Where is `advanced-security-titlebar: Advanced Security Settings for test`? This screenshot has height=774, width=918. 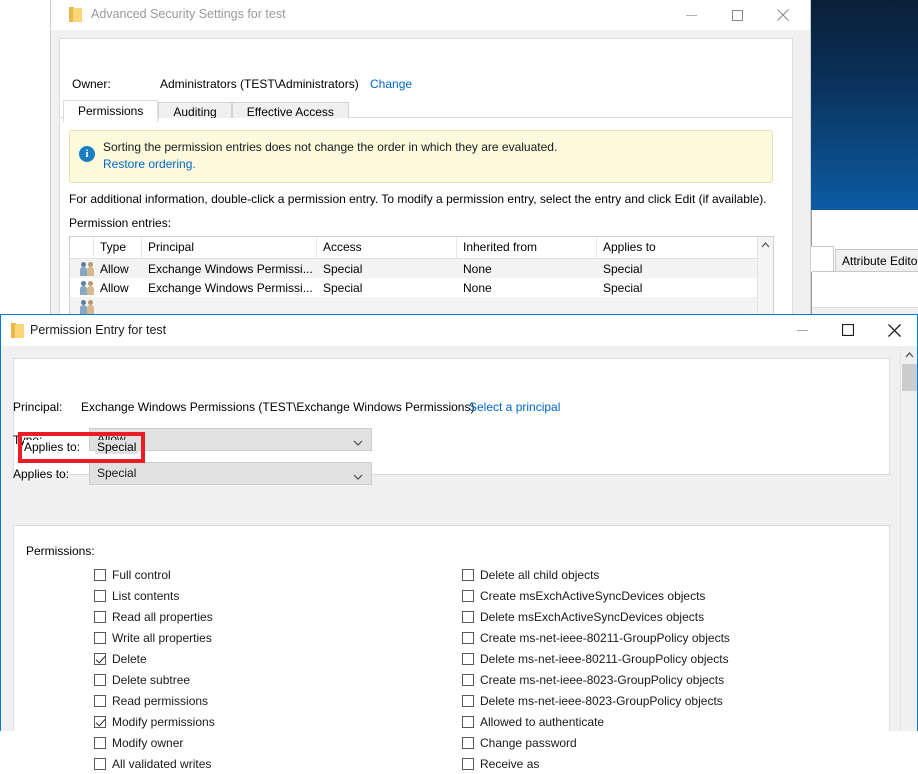
advanced-security-titlebar: Advanced Security Settings for test is located at coordinates (430, 15).